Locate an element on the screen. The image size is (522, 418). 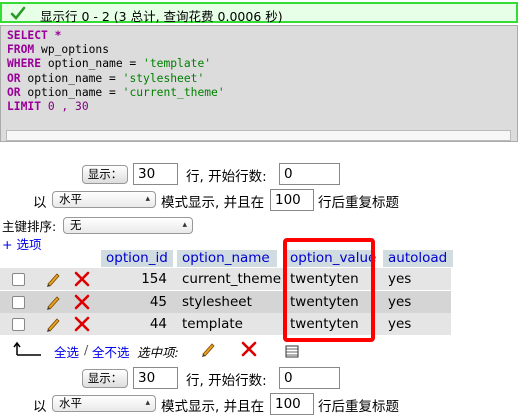
table-row: 45 stylesheet twentyten yes is located at coordinates (225, 302).